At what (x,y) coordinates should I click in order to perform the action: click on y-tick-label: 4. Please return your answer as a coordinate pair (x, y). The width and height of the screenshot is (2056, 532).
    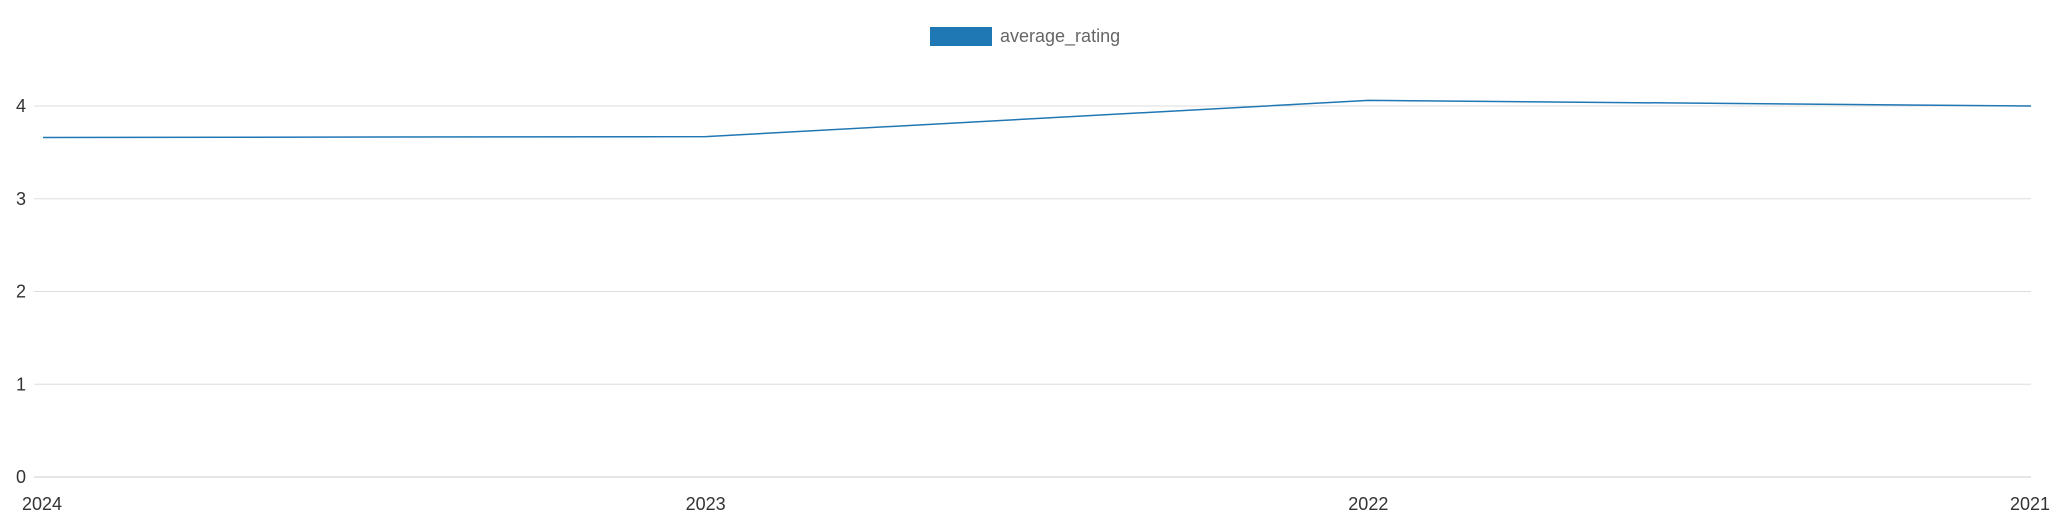
    Looking at the image, I should click on (21, 106).